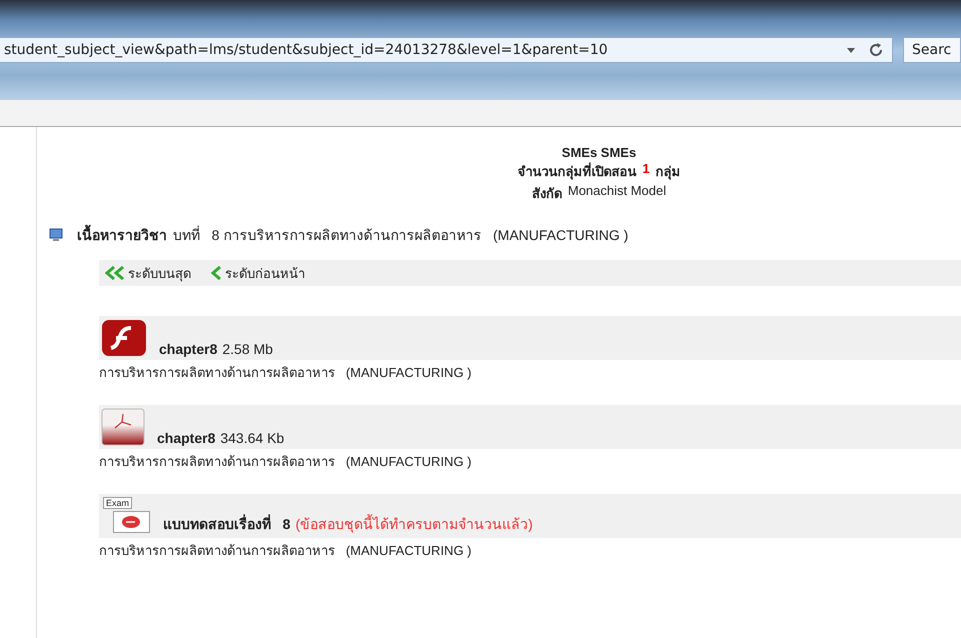  What do you see at coordinates (148, 273) in the screenshot?
I see `nav-link: ระดับบนสุด` at bounding box center [148, 273].